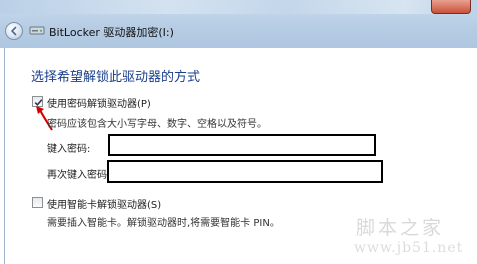 This screenshot has height=264, width=477. Describe the element at coordinates (111, 32) in the screenshot. I see `window-title: BitLocker 驱动器加密(I:)` at that location.